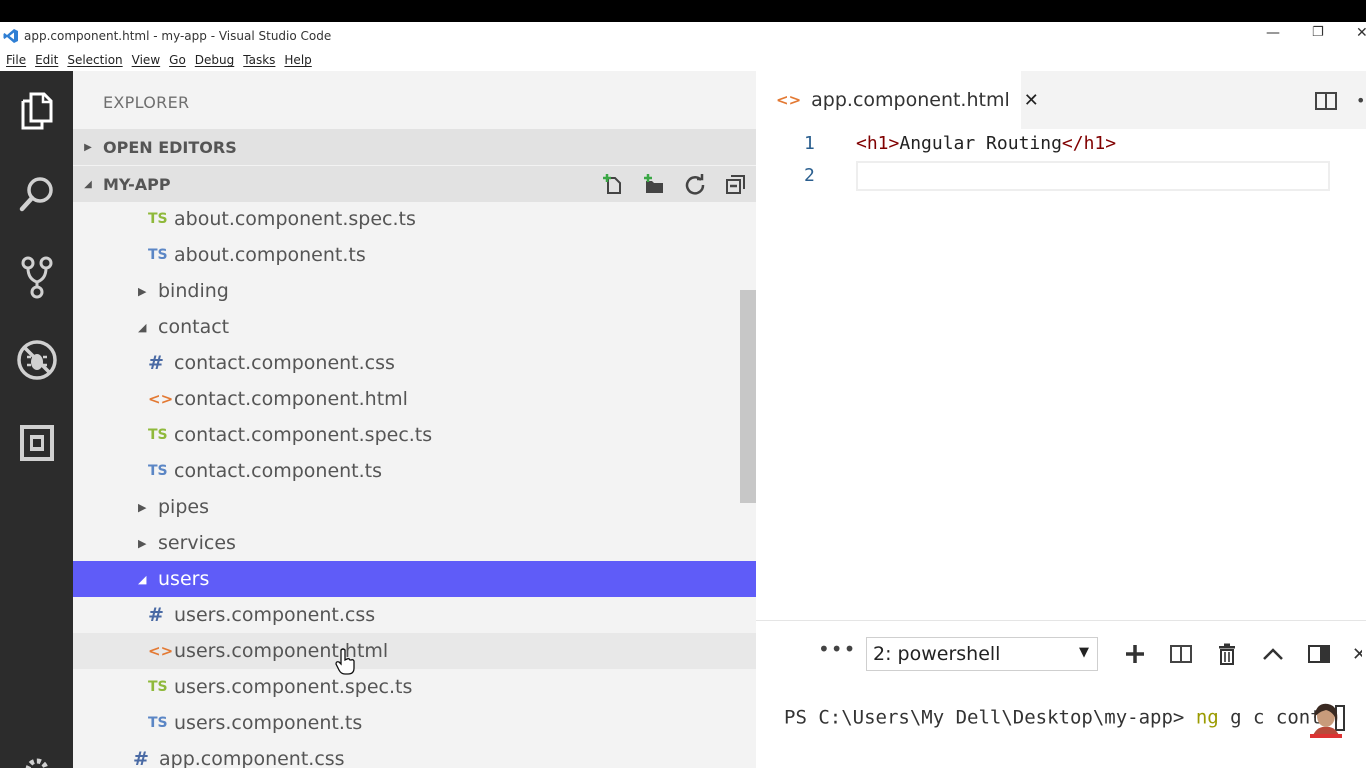  Describe the element at coordinates (414, 255) in the screenshot. I see `tree-item: TS about.component.ts` at that location.